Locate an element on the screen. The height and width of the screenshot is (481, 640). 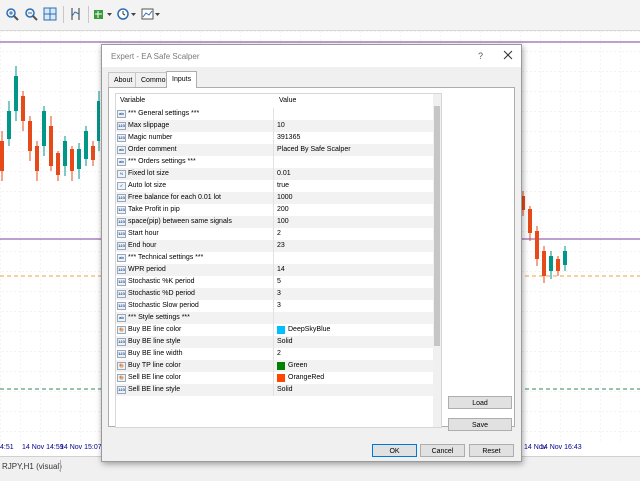
input-row: ab *** Orders settings *** is located at coordinates (275, 162).